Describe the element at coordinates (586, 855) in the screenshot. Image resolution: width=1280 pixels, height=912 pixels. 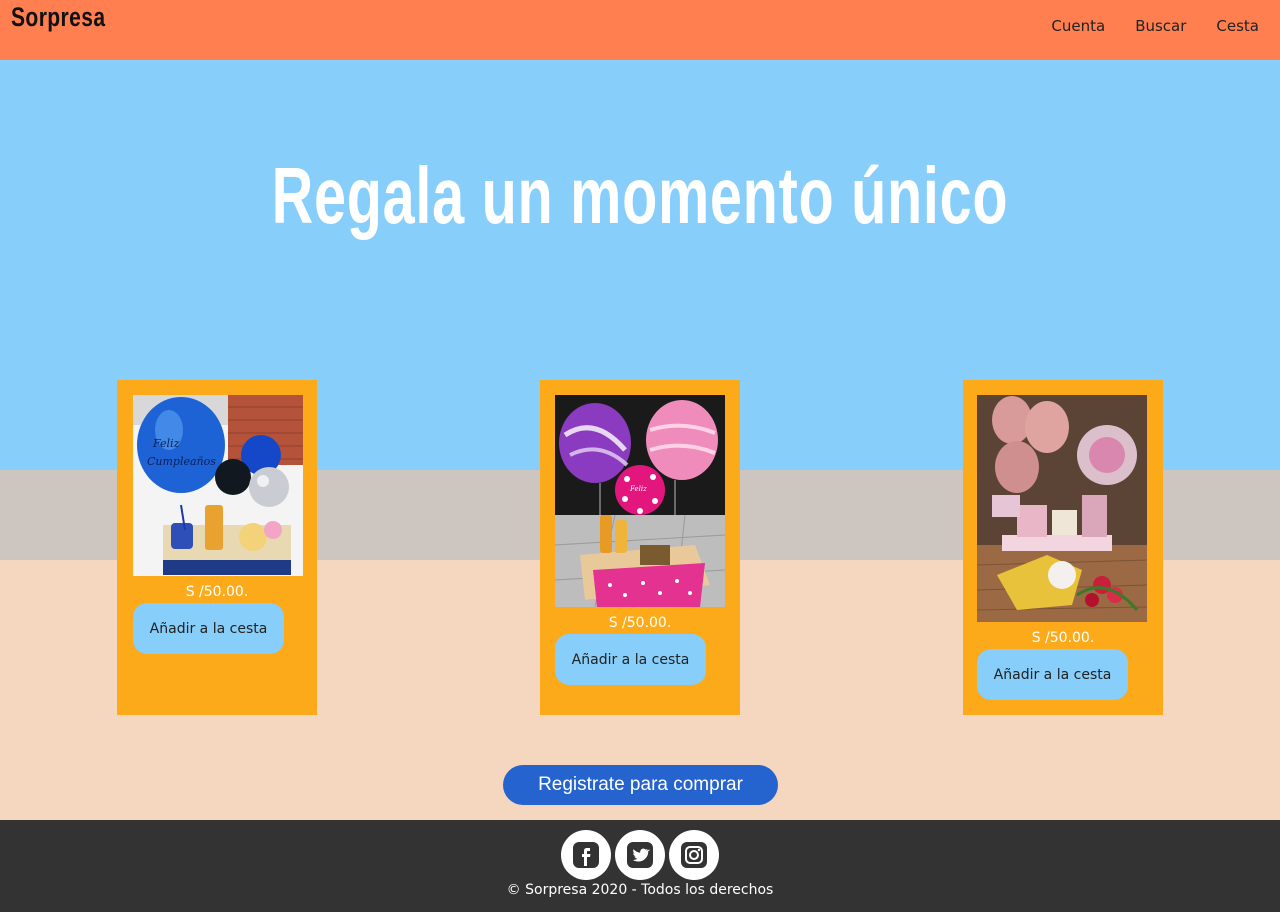
I see `facebook-icon` at that location.